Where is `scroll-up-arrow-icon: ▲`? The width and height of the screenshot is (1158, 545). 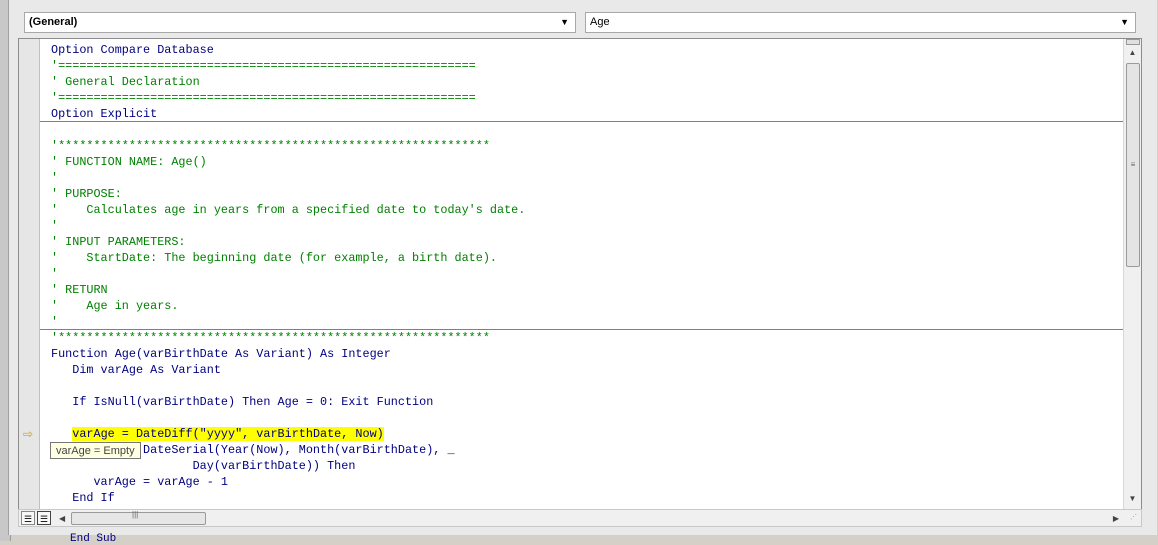 scroll-up-arrow-icon: ▲ is located at coordinates (1132, 53).